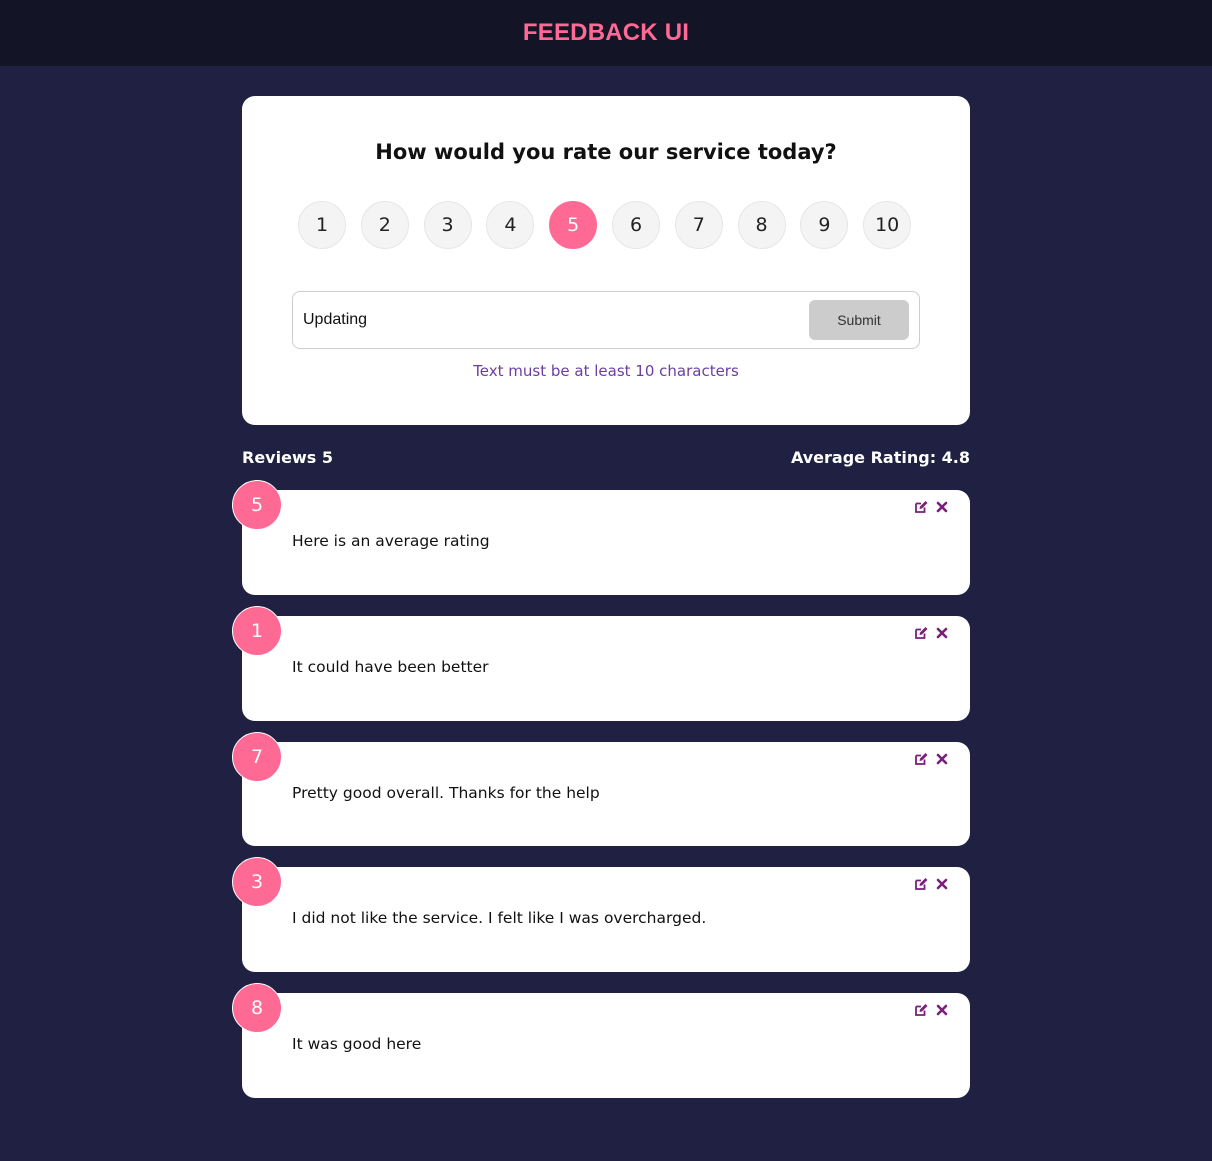 The image size is (1212, 1161). What do you see at coordinates (761, 225) in the screenshot?
I see `rating-option-8: 8` at bounding box center [761, 225].